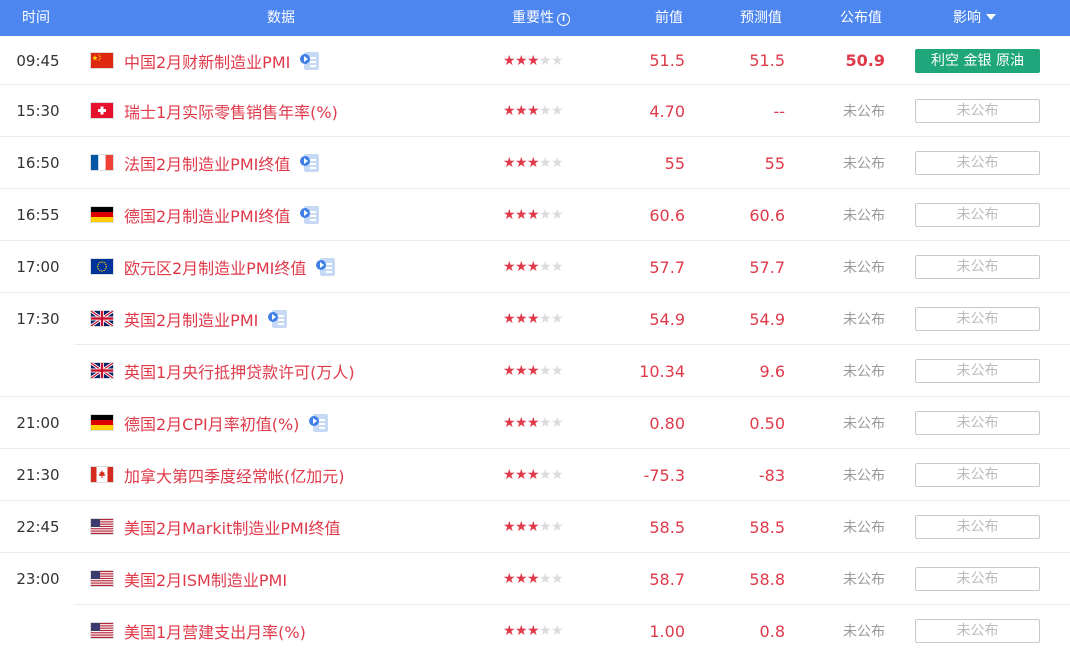 The height and width of the screenshot is (670, 1070). I want to click on table-row: 16:50 法国2月制造业PMI终值 ★ ★ ★ ★ ★ 55 55 未公布 未公布, so click(535, 163).